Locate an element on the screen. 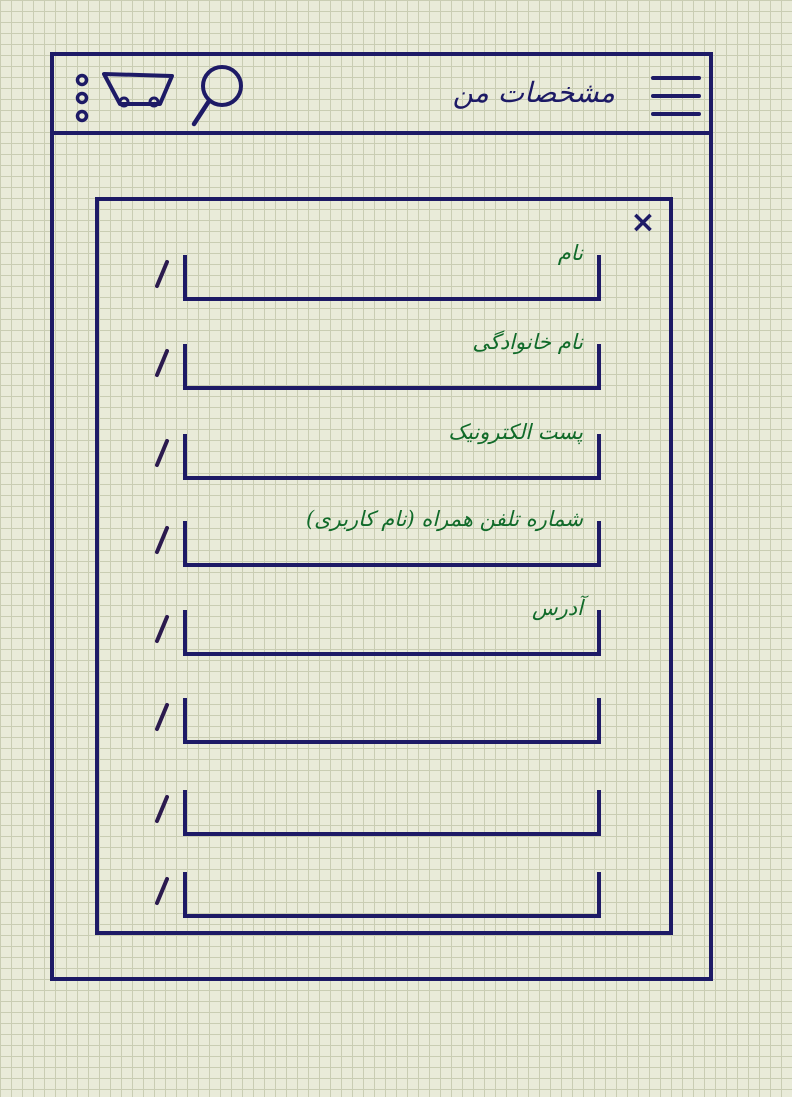 This screenshot has height=1097, width=792. address-field: آدرس is located at coordinates (378, 626).